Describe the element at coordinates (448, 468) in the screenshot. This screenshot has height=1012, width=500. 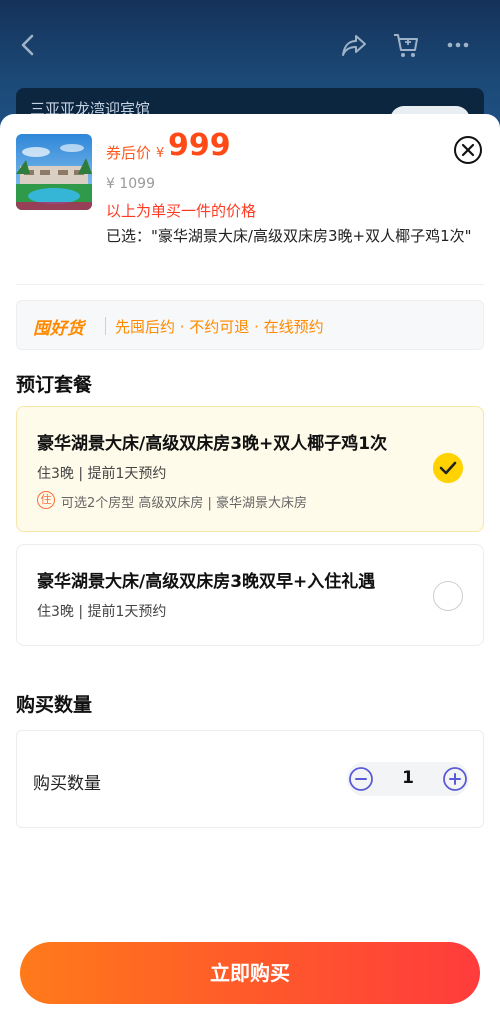
I see `checkmark-selected-icon` at that location.